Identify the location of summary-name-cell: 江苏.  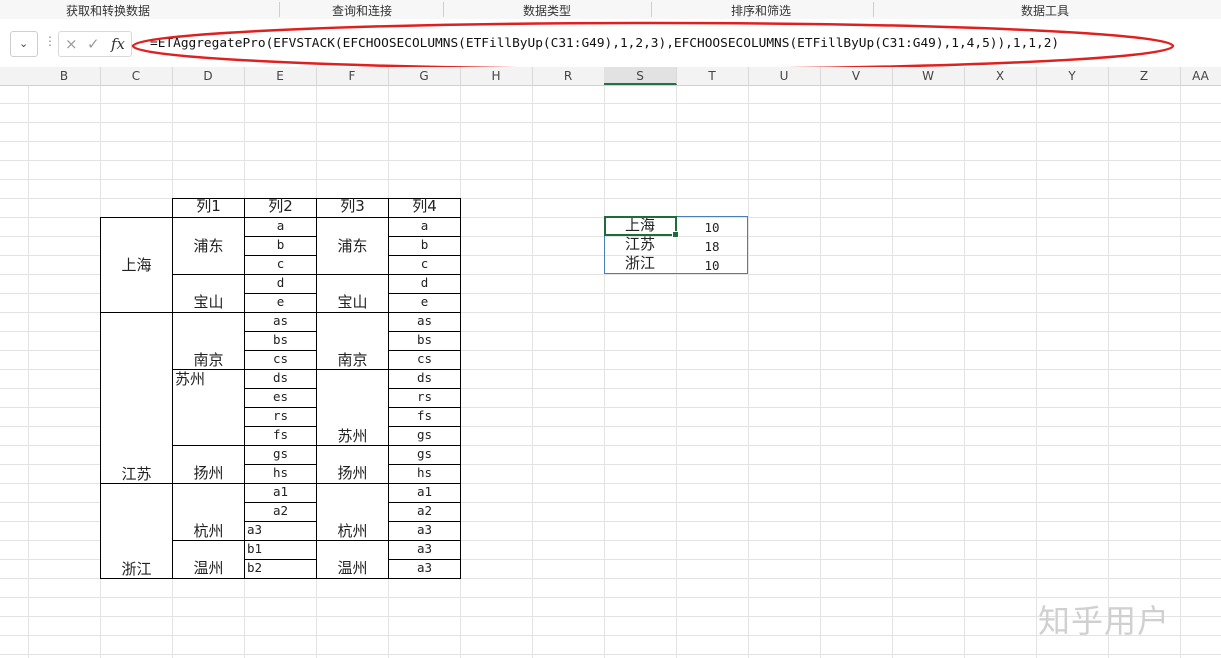
(640, 246).